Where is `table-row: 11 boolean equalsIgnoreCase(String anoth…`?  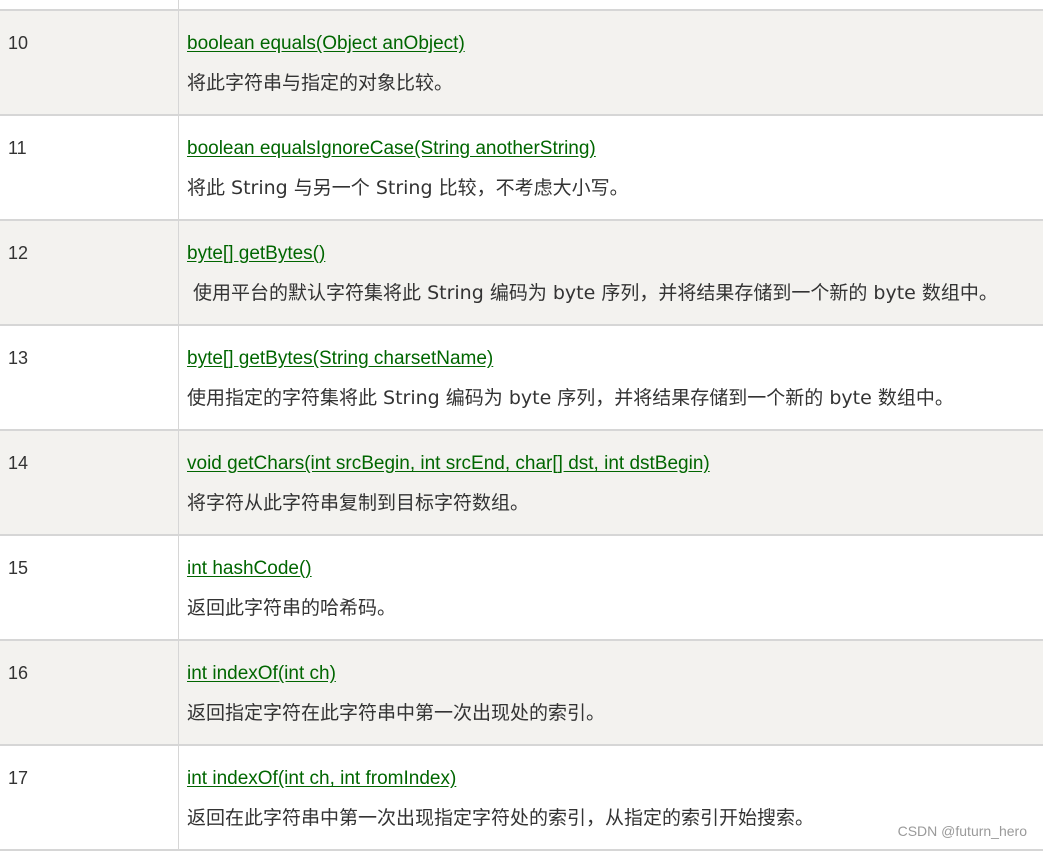 table-row: 11 boolean equalsIgnoreCase(String anoth… is located at coordinates (521, 168).